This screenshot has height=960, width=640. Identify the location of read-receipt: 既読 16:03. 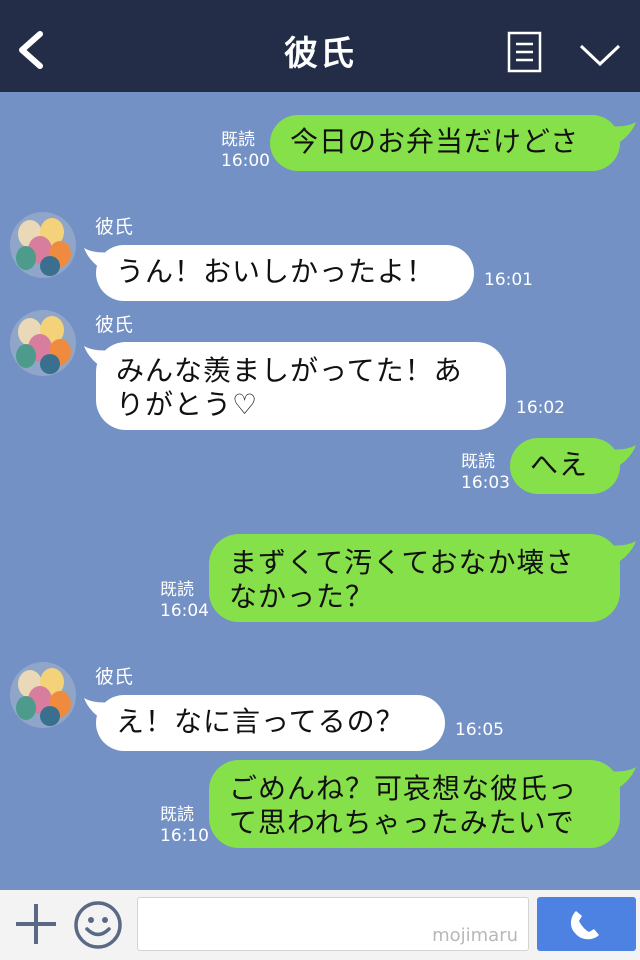
(485, 472).